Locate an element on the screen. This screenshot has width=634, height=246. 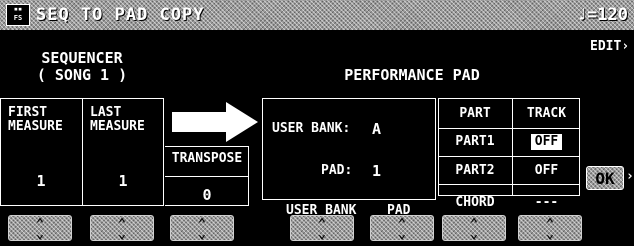
user-bank-value: A is located at coordinates (376, 129).